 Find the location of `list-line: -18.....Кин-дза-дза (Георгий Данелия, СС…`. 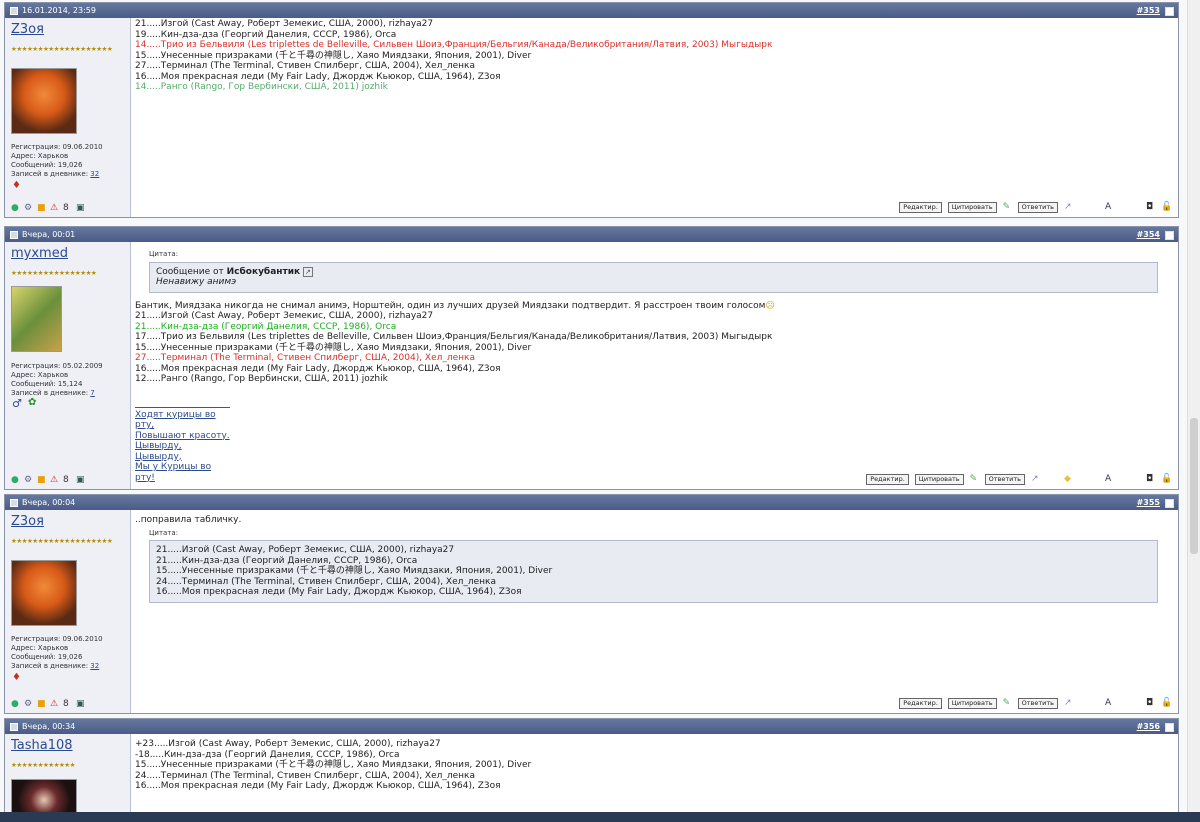

list-line: -18.....Кин-дза-дза (Георгий Данелия, СС… is located at coordinates (267, 754).